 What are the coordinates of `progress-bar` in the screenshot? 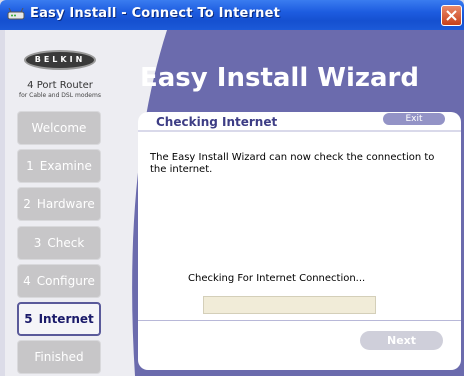 It's located at (289, 305).